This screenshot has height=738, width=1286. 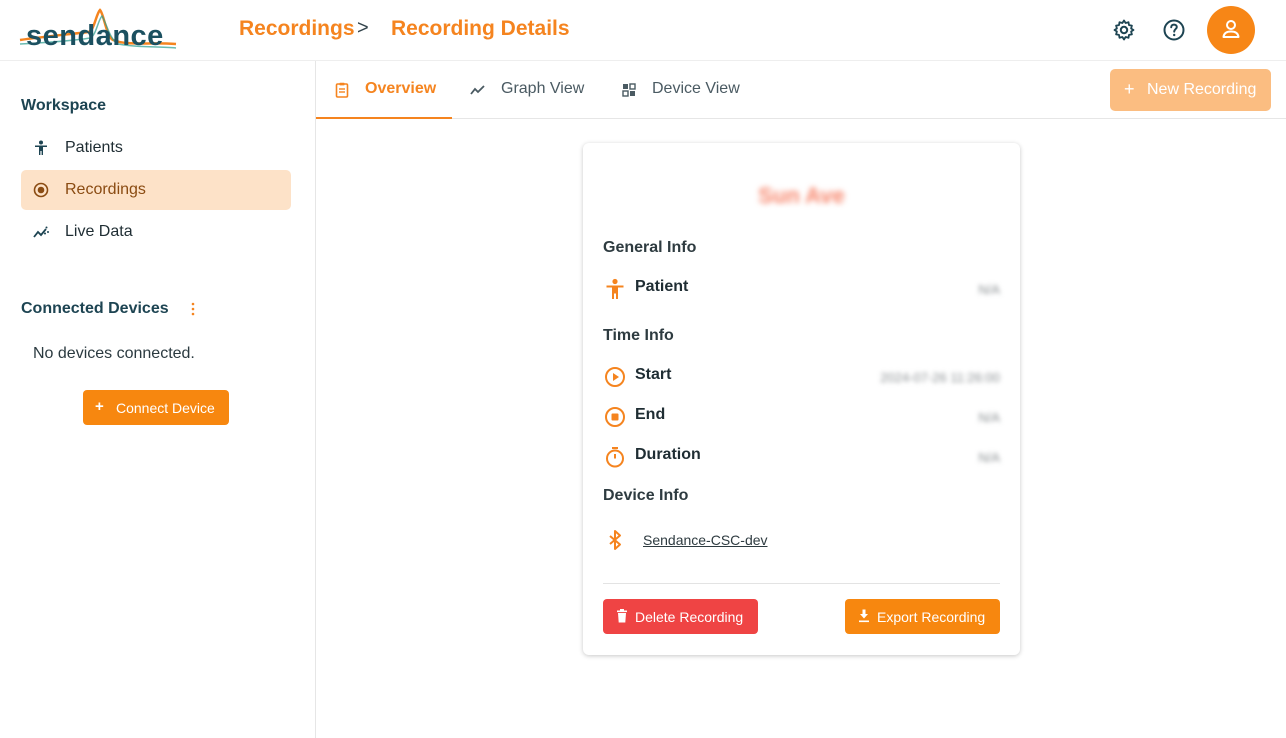 What do you see at coordinates (989, 457) in the screenshot?
I see `duration-value: N/A` at bounding box center [989, 457].